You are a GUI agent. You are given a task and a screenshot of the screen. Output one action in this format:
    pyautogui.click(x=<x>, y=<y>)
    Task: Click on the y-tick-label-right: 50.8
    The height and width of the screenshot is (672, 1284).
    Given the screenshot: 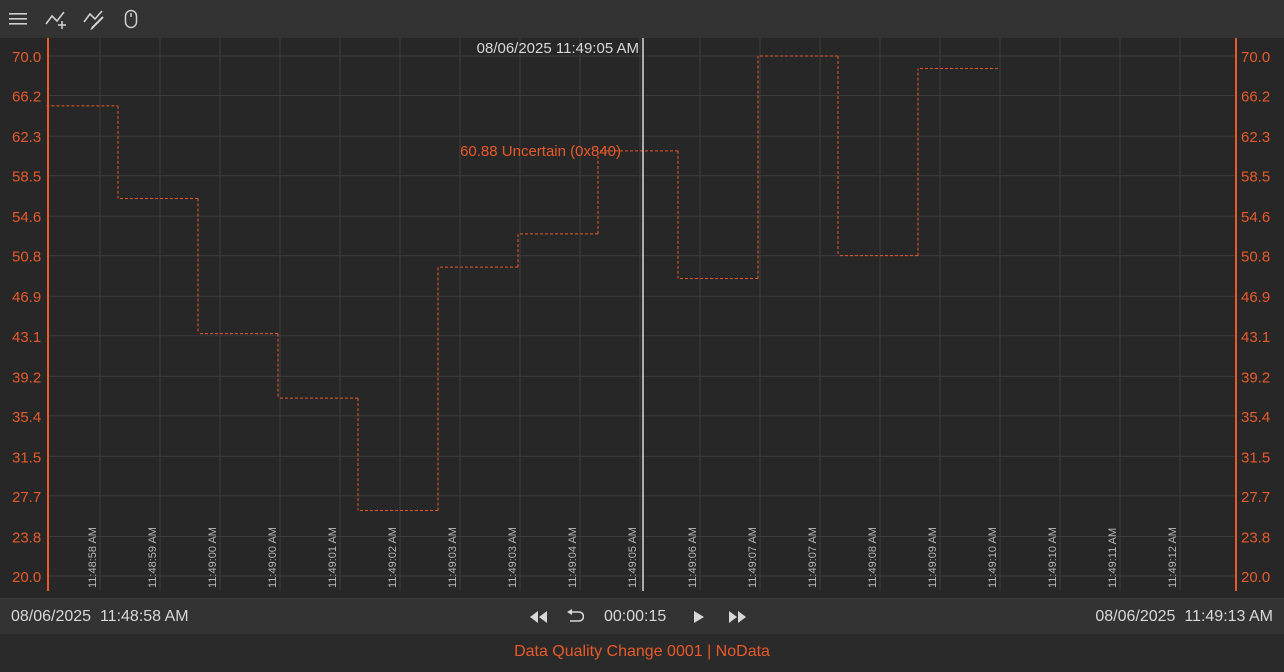 What is the action you would take?
    pyautogui.click(x=1255, y=257)
    